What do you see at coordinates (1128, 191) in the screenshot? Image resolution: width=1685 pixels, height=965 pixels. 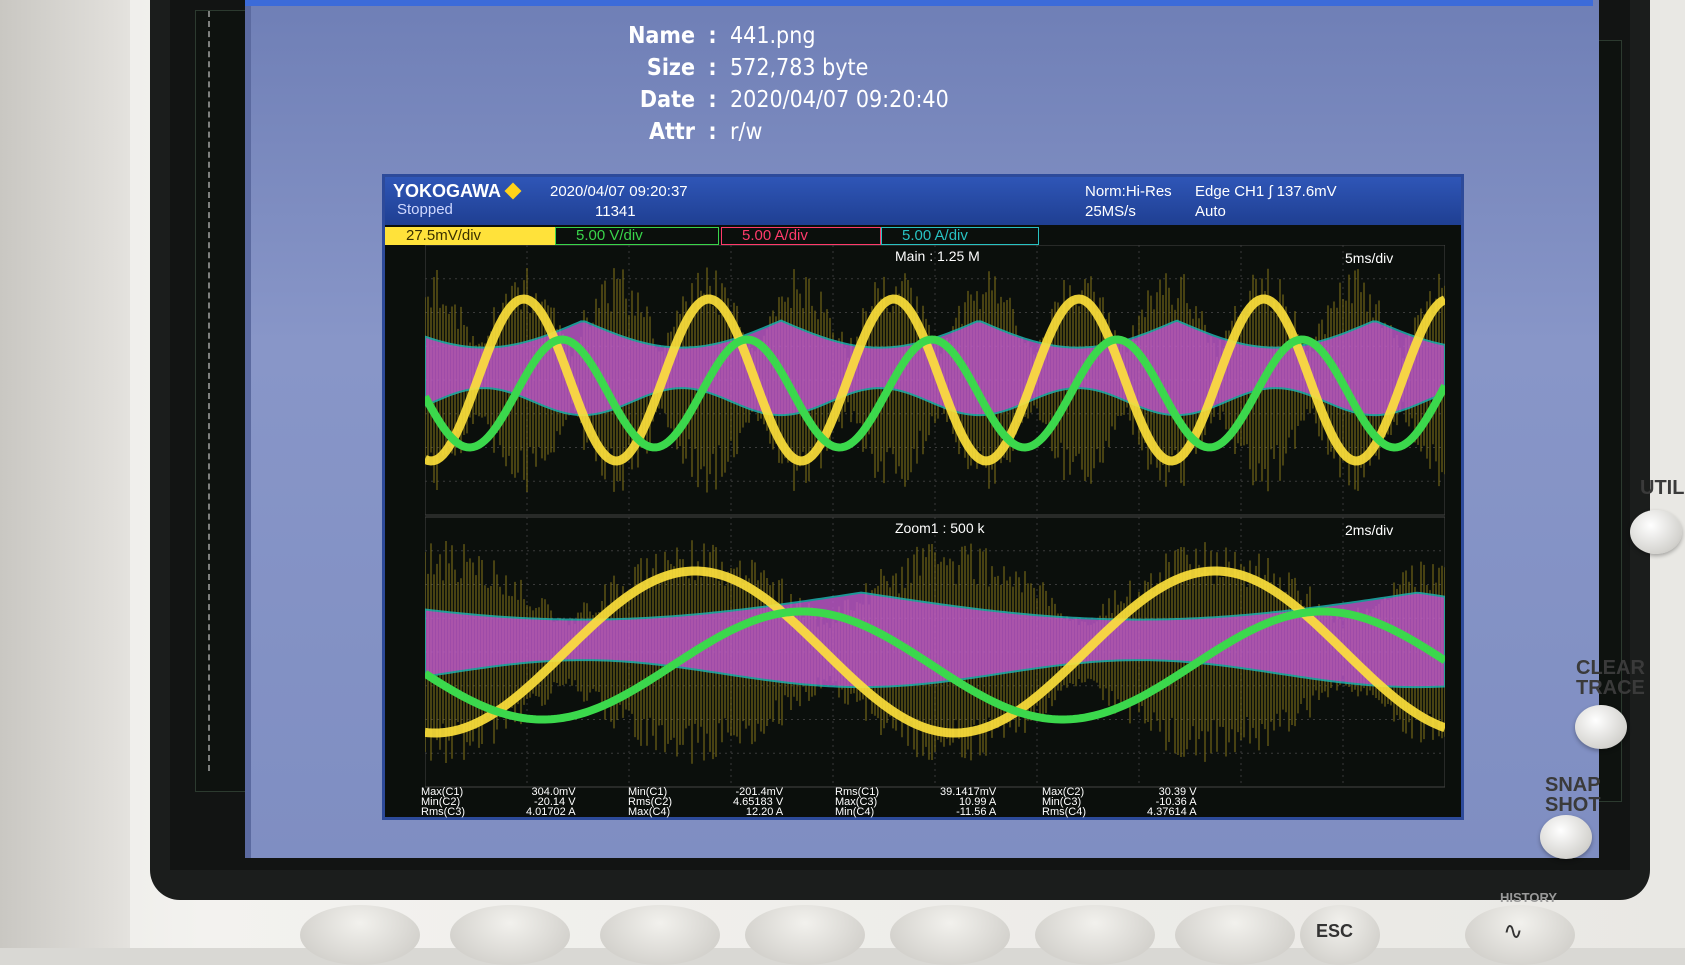 I see `acq-mode: Norm:Hi-Res` at bounding box center [1128, 191].